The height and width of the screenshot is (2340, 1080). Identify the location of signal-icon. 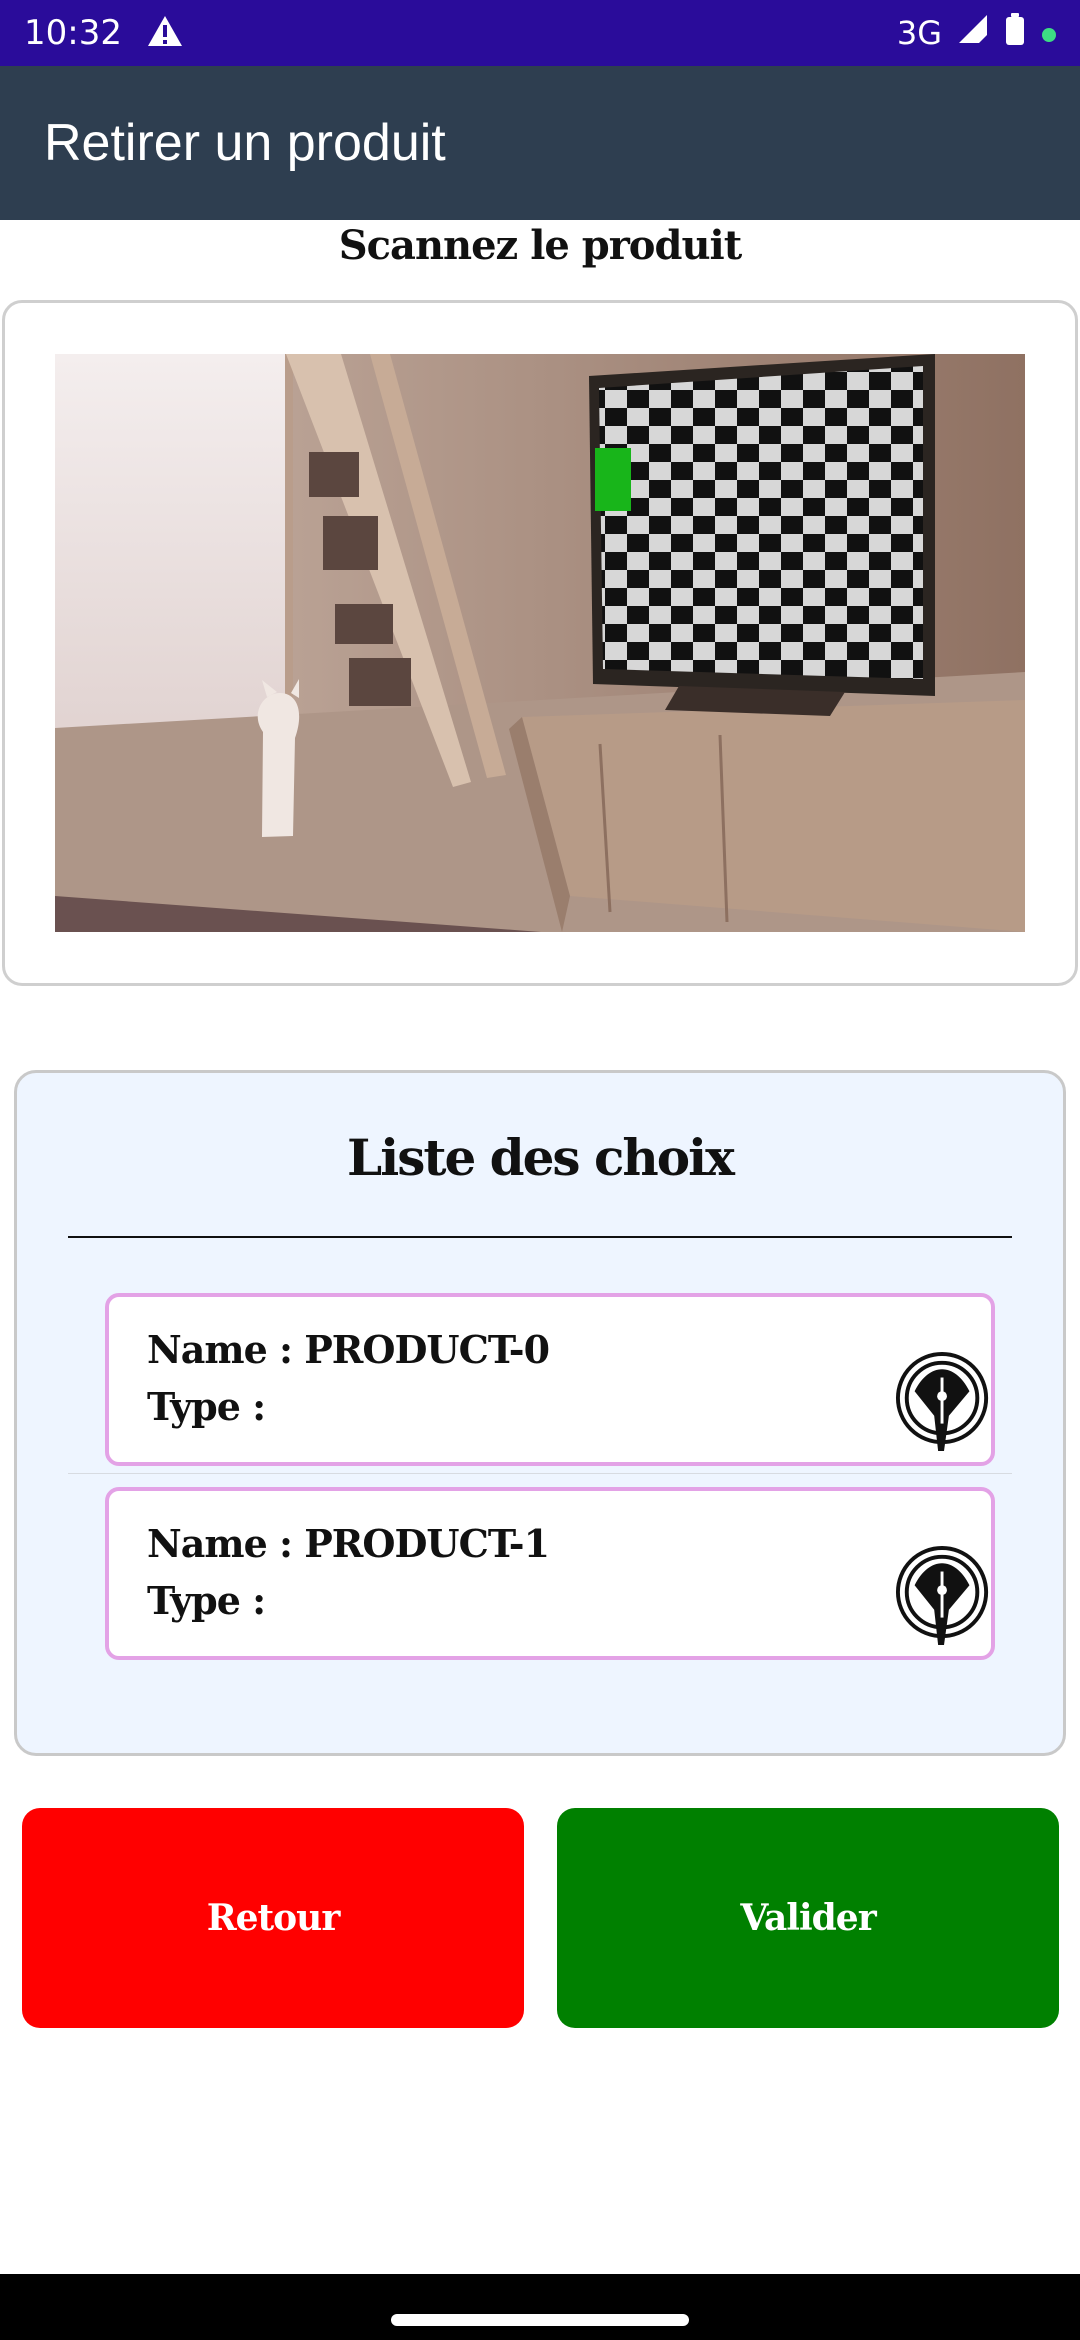
(973, 33).